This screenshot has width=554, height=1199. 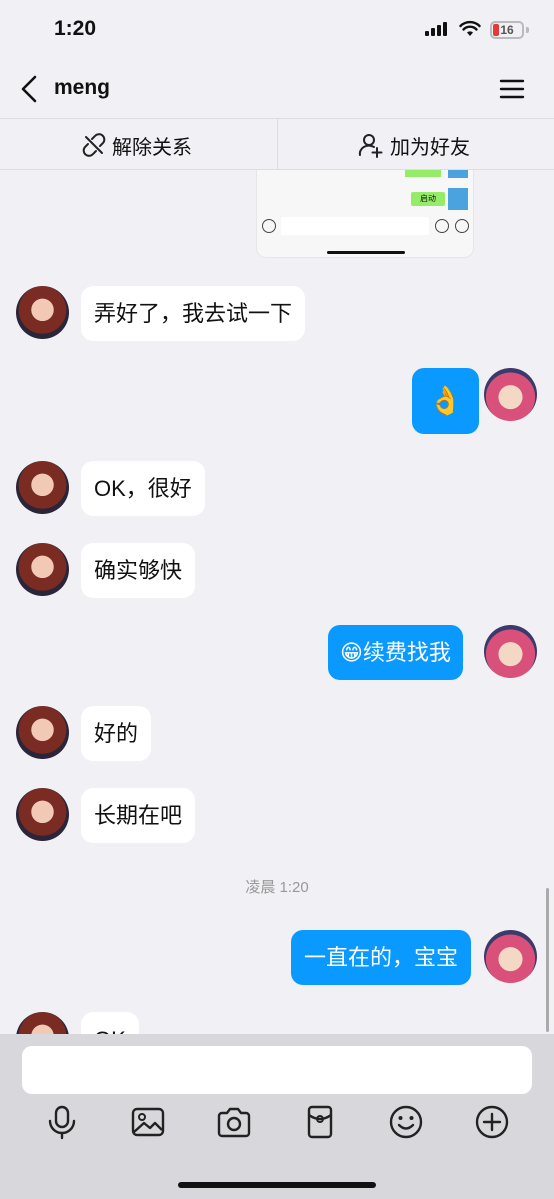 I want to click on unlink-icon, so click(x=94, y=145).